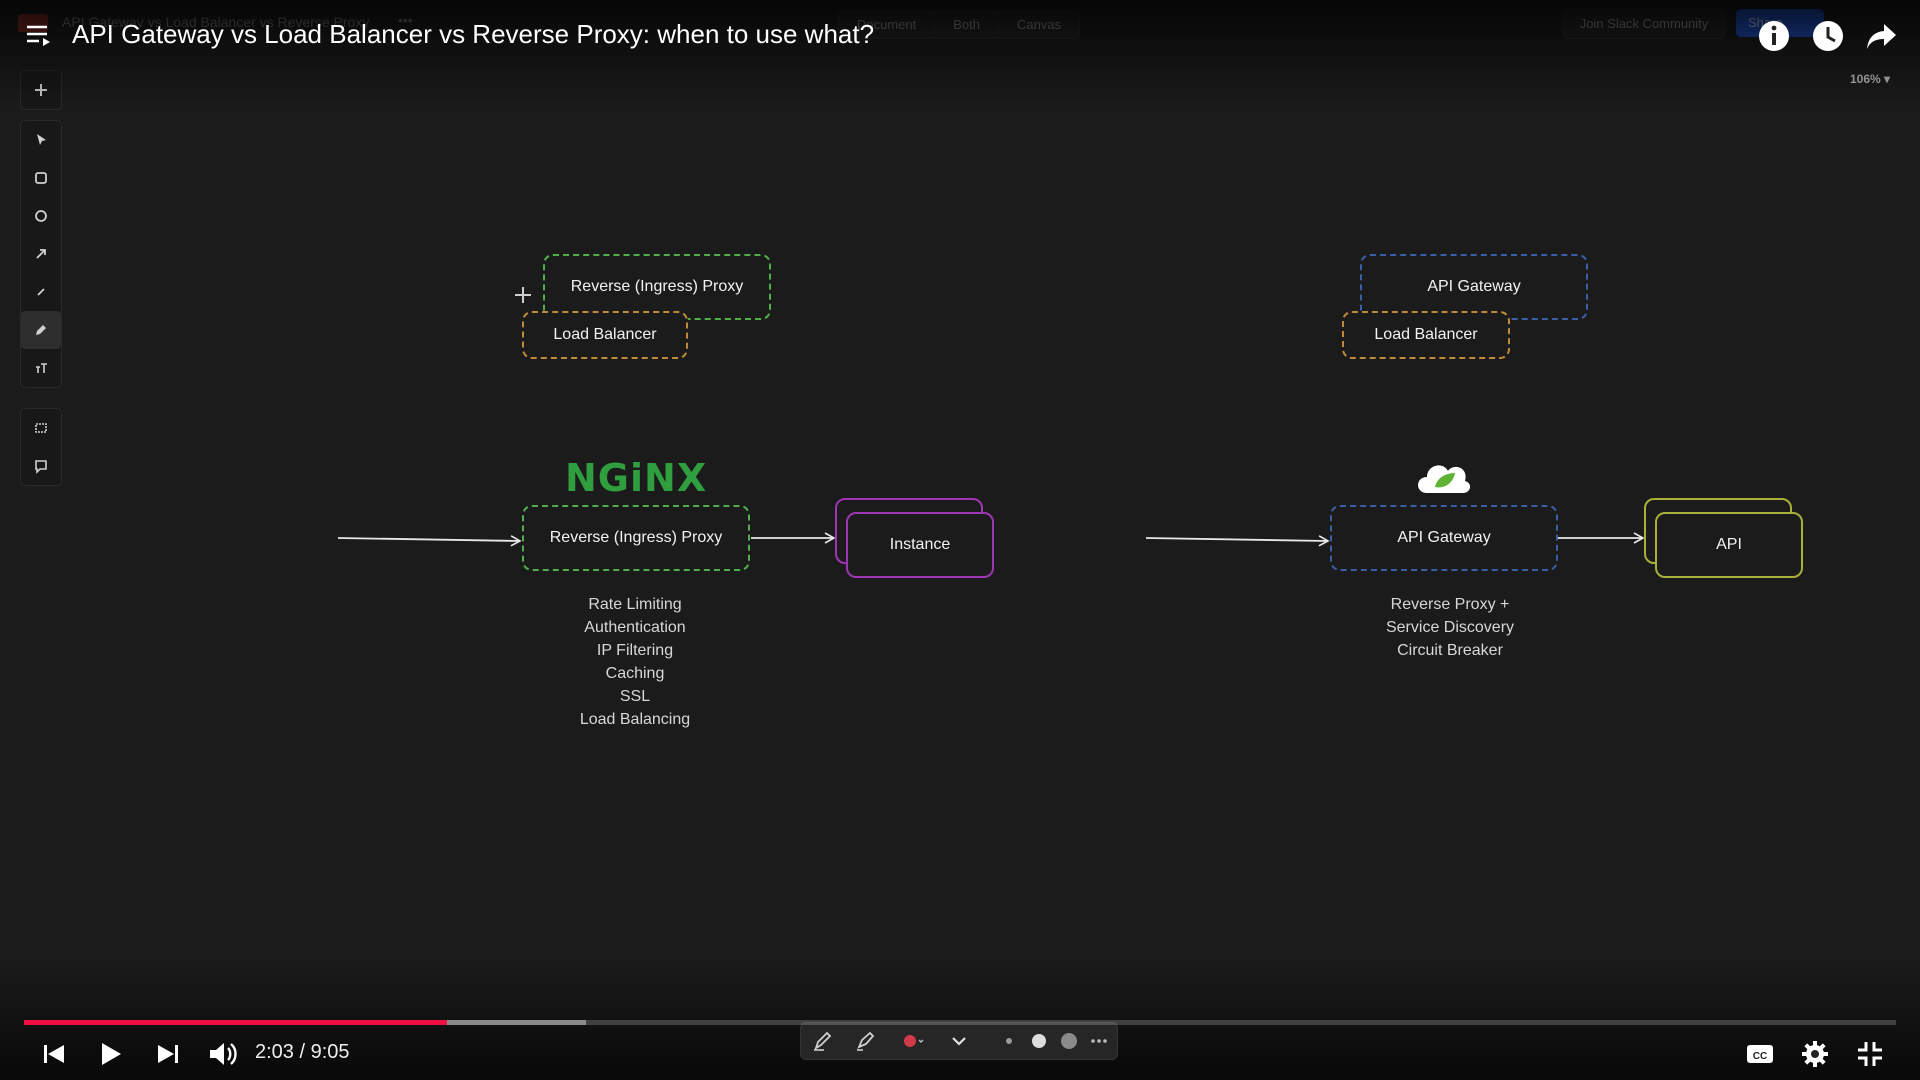  Describe the element at coordinates (222, 1054) in the screenshot. I see `volume-icon` at that location.